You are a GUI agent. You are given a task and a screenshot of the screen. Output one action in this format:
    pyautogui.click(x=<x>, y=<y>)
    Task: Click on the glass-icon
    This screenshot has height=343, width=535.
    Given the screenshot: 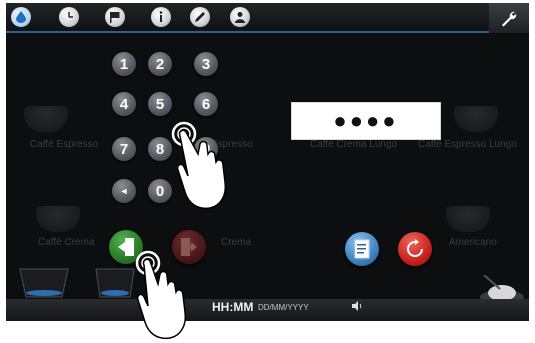 What is the action you would take?
    pyautogui.click(x=44, y=283)
    